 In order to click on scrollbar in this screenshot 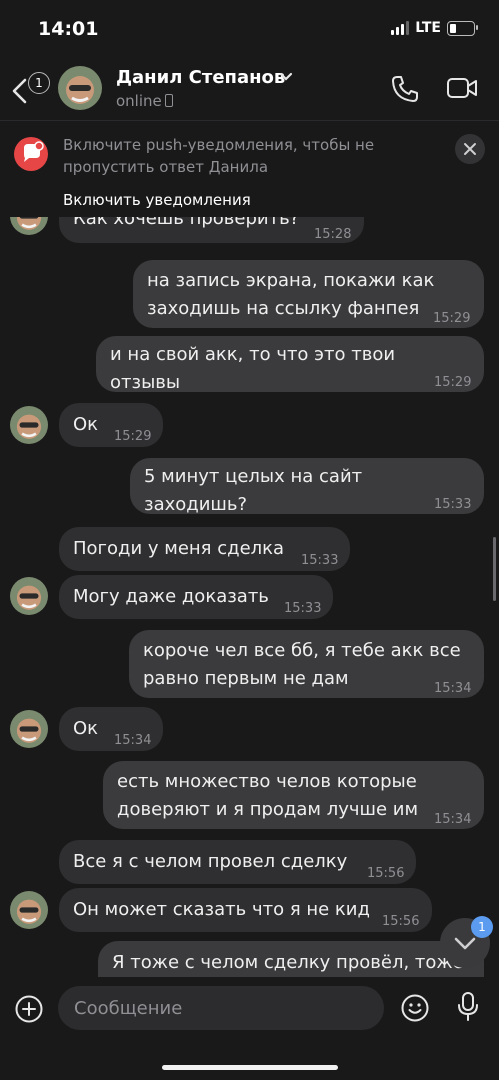, I will do `click(494, 569)`.